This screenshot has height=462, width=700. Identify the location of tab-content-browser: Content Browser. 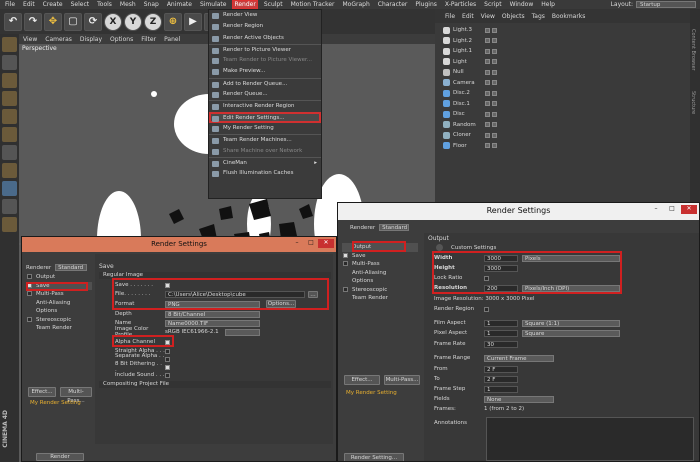
(693, 50).